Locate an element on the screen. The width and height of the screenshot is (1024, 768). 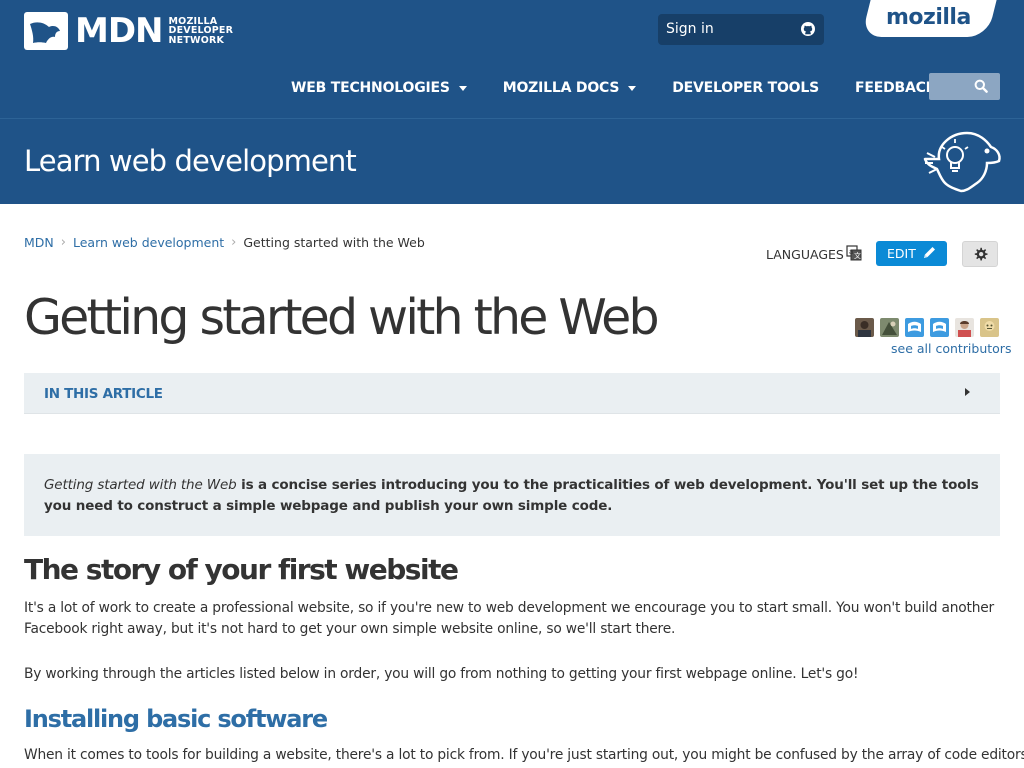
pencil-icon is located at coordinates (929, 252).